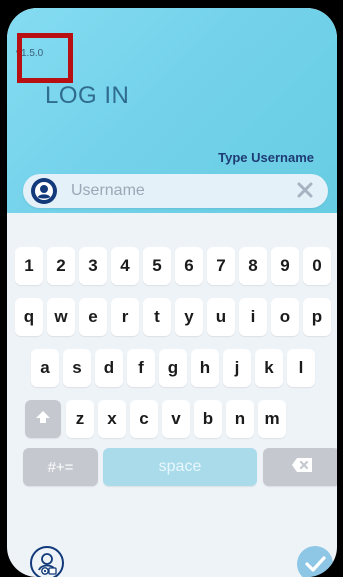 This screenshot has width=343, height=577. Describe the element at coordinates (45, 58) in the screenshot. I see `version-highlight-box` at that location.